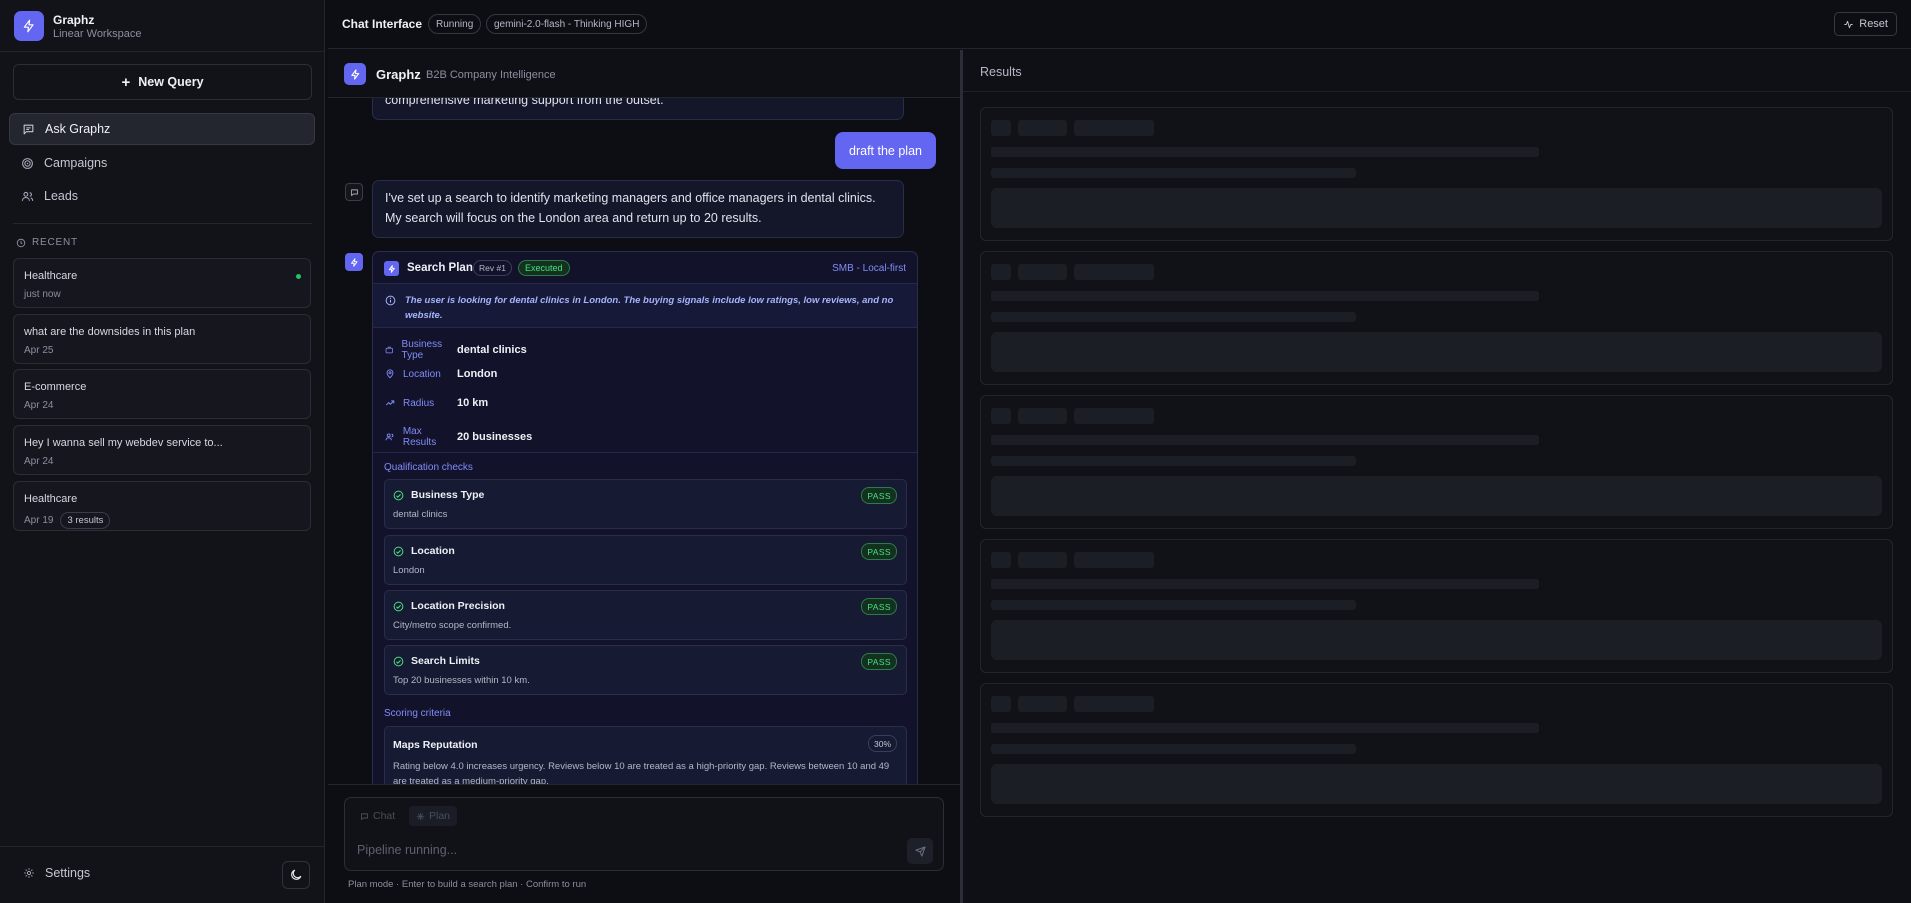 The width and height of the screenshot is (1911, 903). What do you see at coordinates (435, 745) in the screenshot?
I see `criterion-title: Maps Reputation` at bounding box center [435, 745].